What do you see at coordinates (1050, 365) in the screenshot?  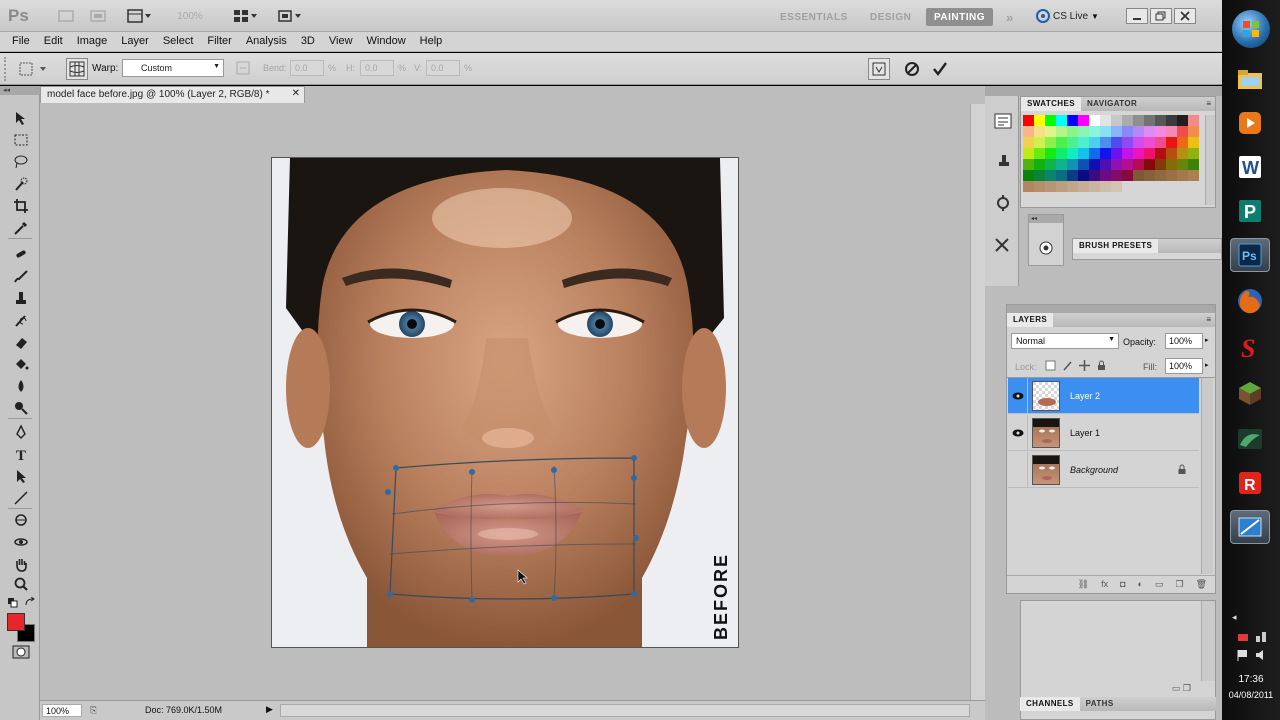 I see `lock-transparent-icon` at bounding box center [1050, 365].